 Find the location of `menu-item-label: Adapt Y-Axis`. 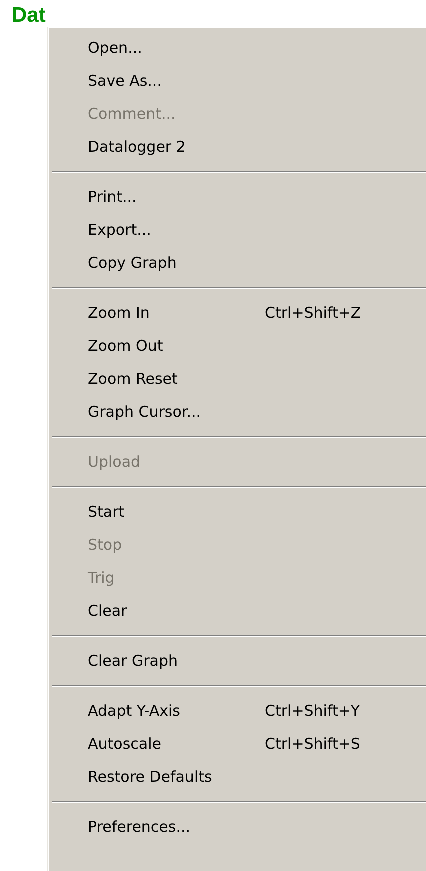

menu-item-label: Adapt Y-Axis is located at coordinates (135, 711).